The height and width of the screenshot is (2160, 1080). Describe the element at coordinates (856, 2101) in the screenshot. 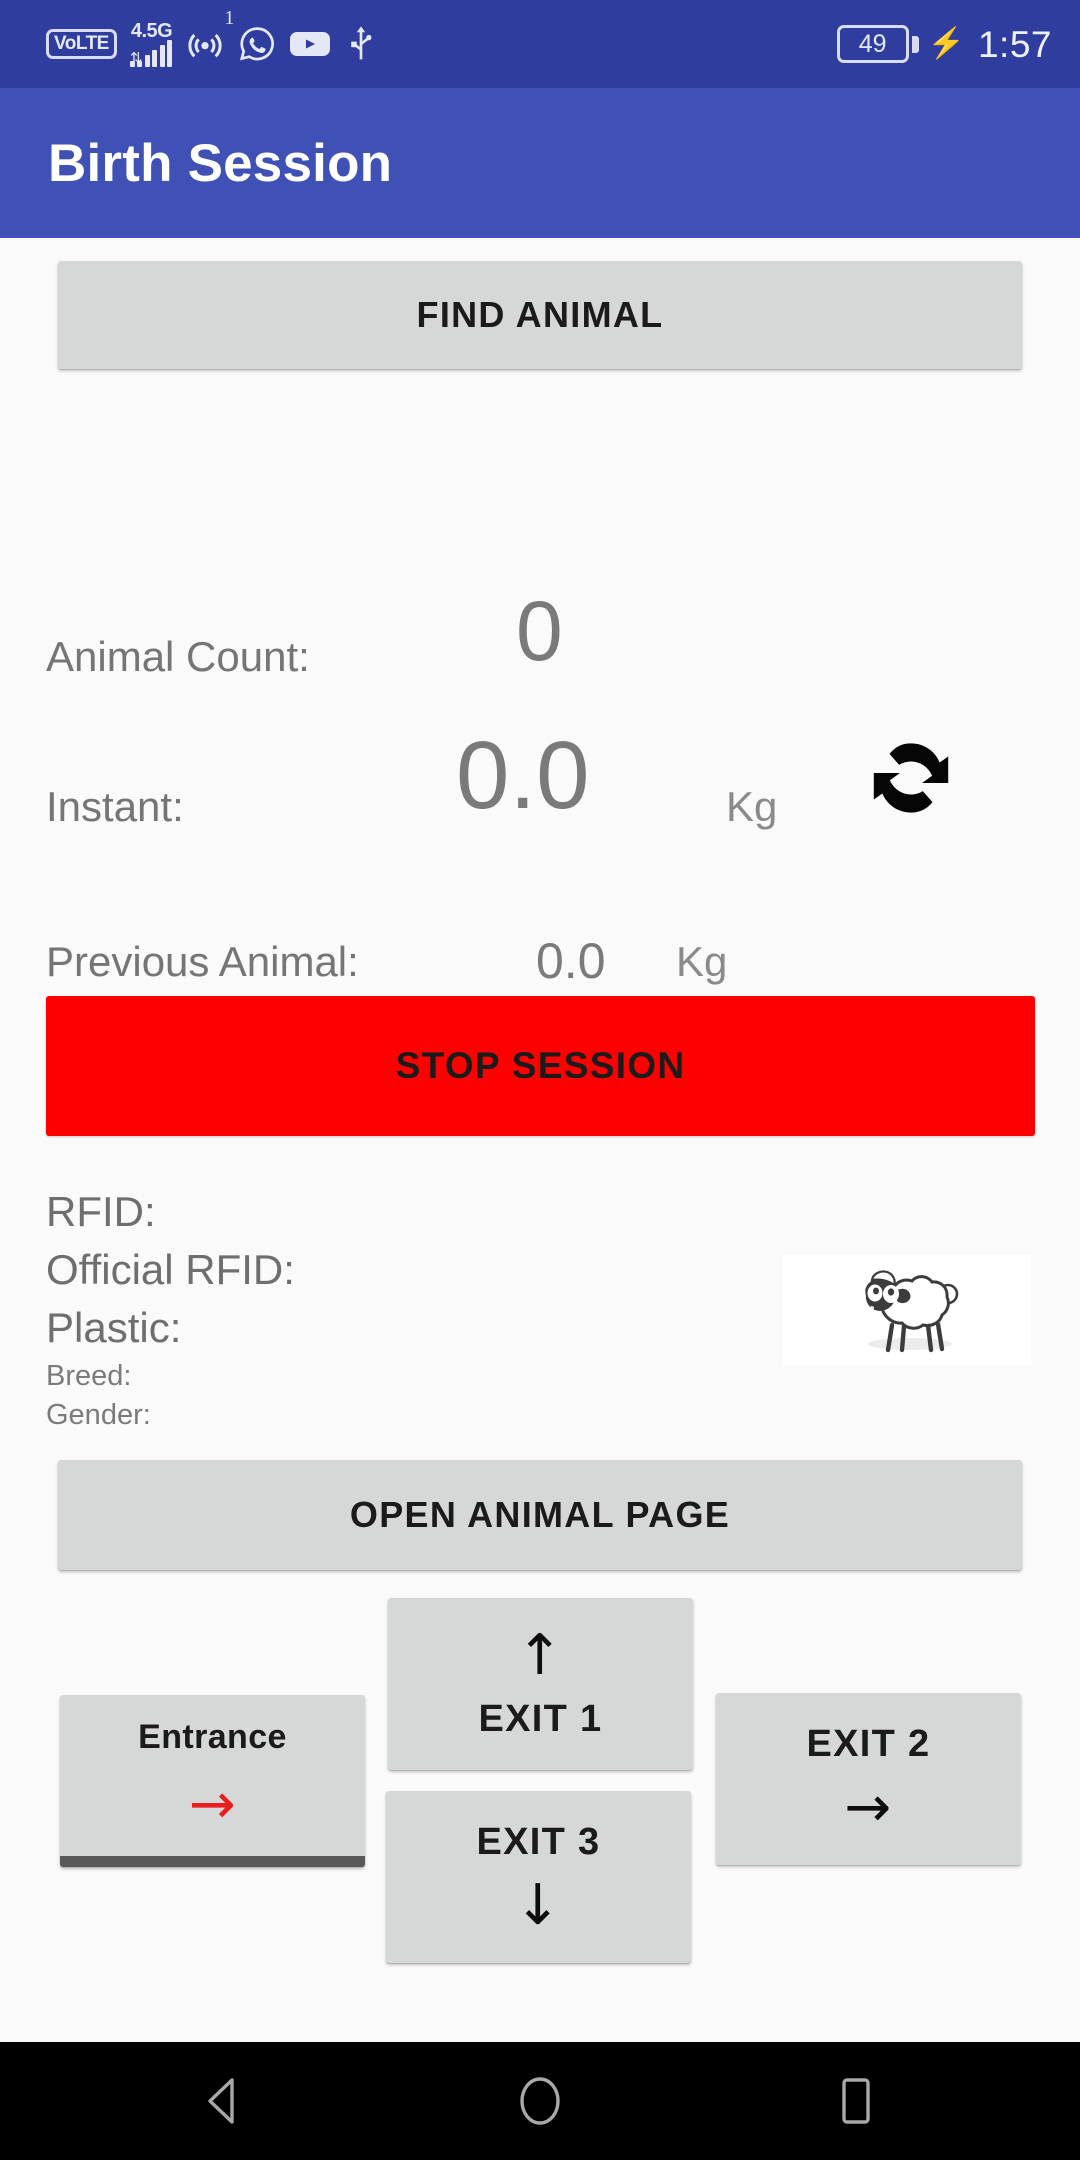

I see `recents-square-icon` at that location.